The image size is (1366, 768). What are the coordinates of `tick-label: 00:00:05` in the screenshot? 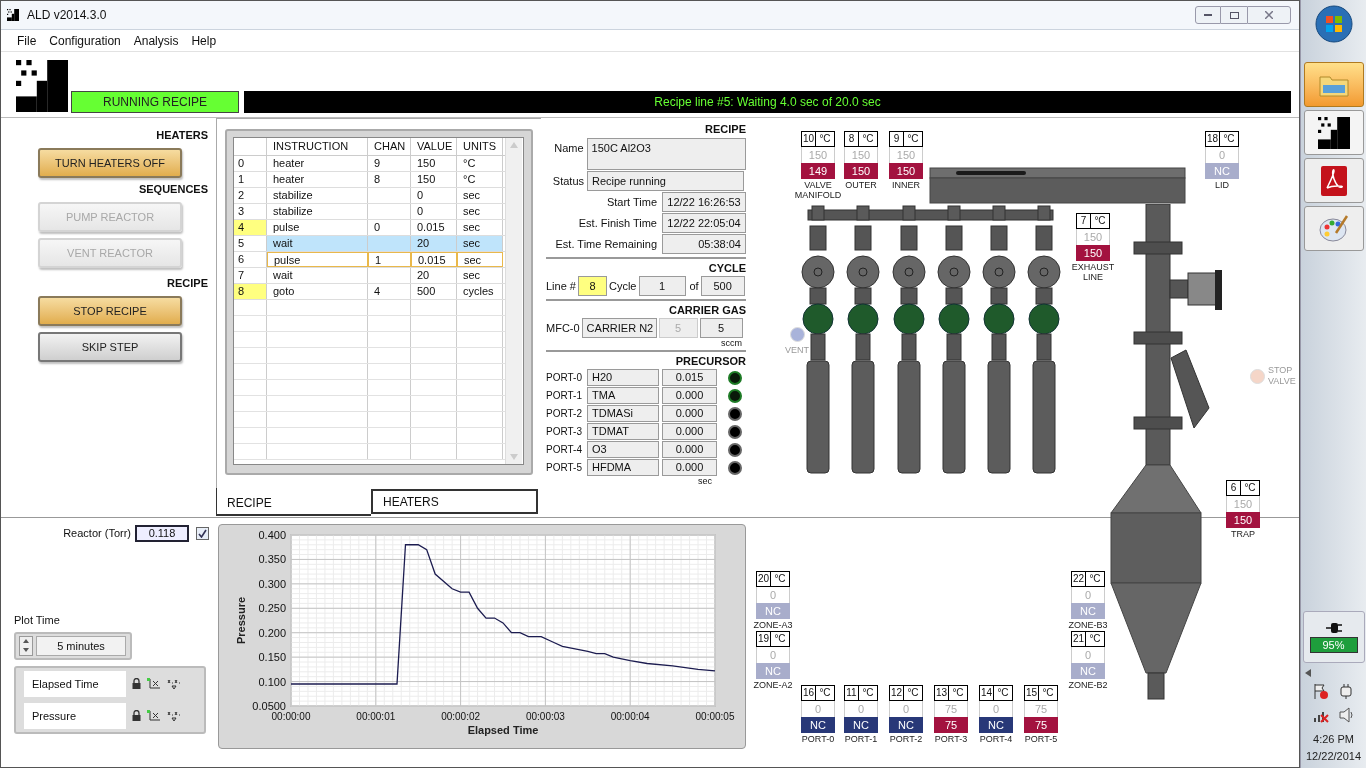 It's located at (715, 716).